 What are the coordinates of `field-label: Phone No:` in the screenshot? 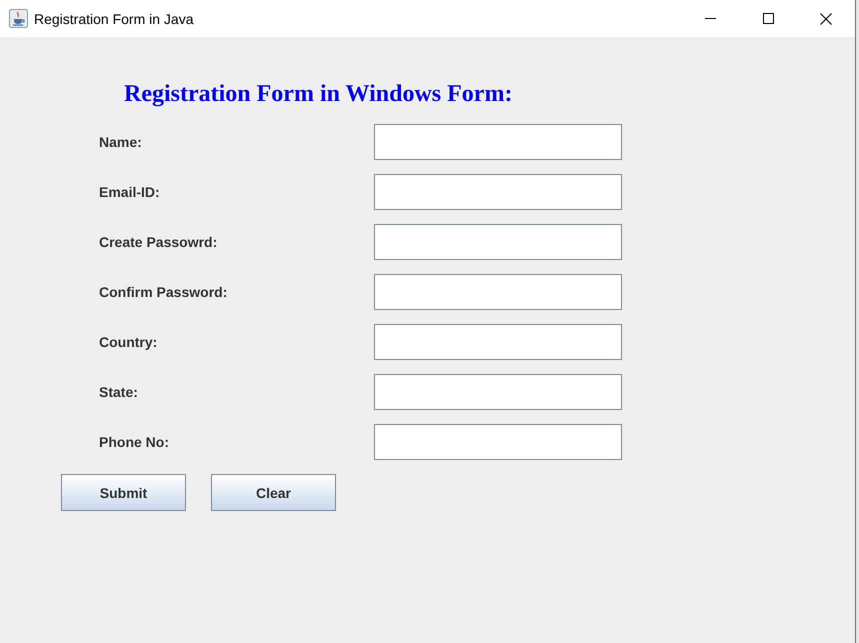 It's located at (134, 442).